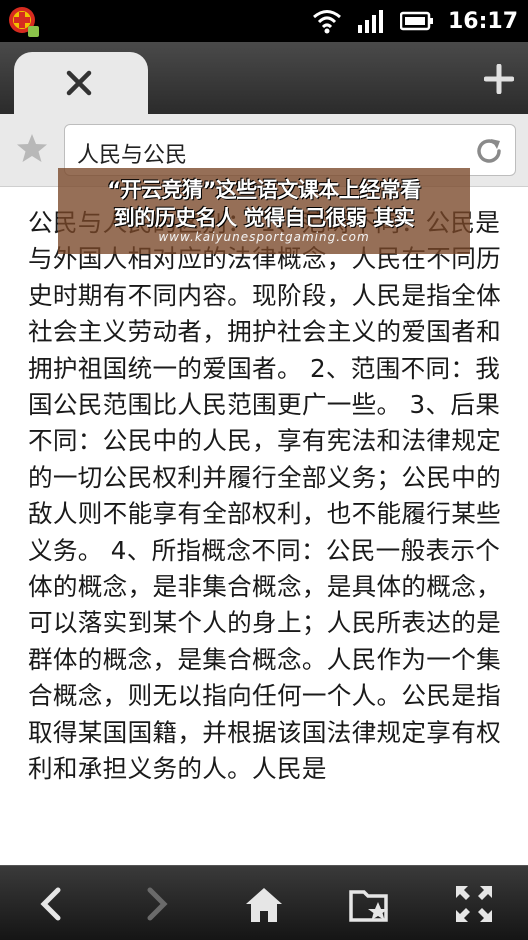 Image resolution: width=528 pixels, height=940 pixels. What do you see at coordinates (489, 151) in the screenshot?
I see `reload-icon` at bounding box center [489, 151].